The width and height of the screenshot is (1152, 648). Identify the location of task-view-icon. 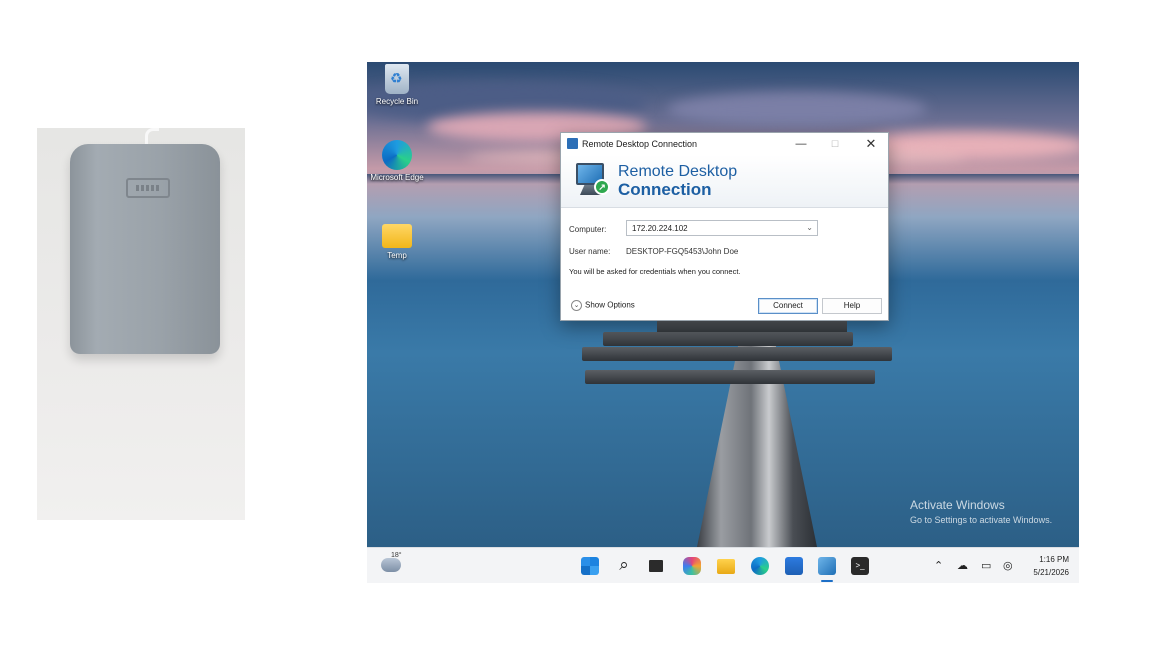
(656, 566).